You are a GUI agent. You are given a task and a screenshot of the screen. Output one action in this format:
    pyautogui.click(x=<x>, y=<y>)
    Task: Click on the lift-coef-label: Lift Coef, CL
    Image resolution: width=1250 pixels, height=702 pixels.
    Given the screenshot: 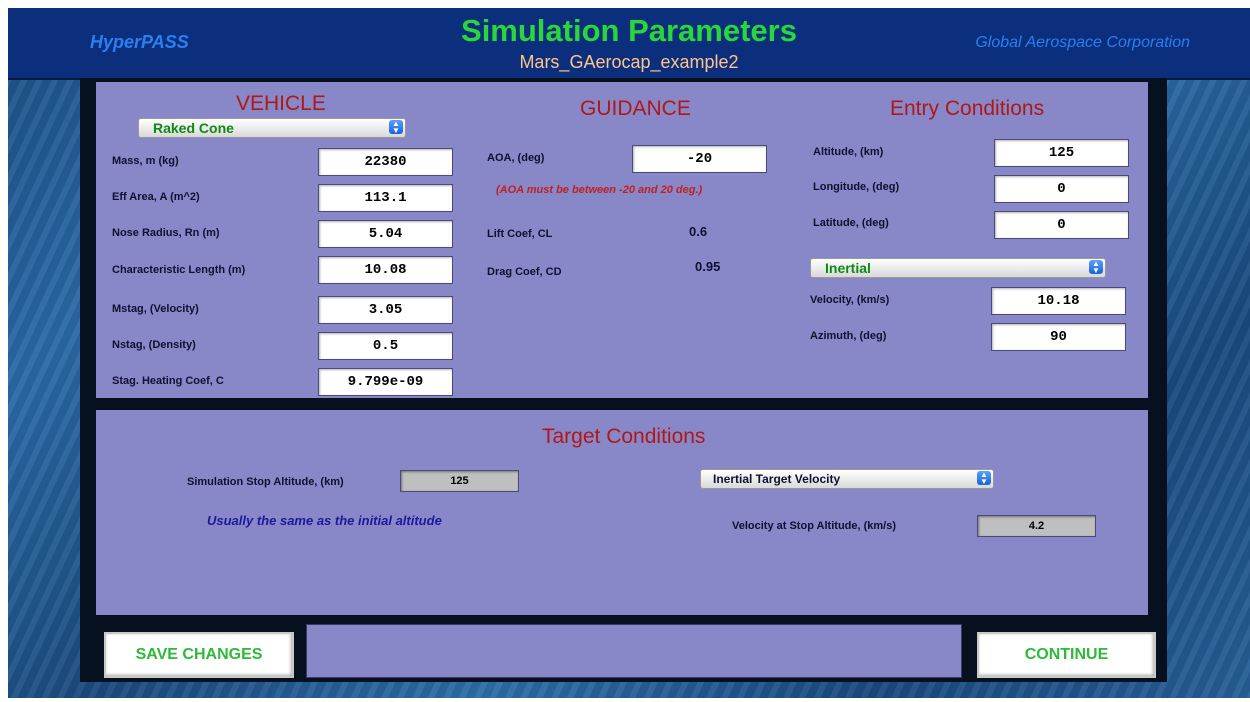 What is the action you would take?
    pyautogui.click(x=520, y=234)
    